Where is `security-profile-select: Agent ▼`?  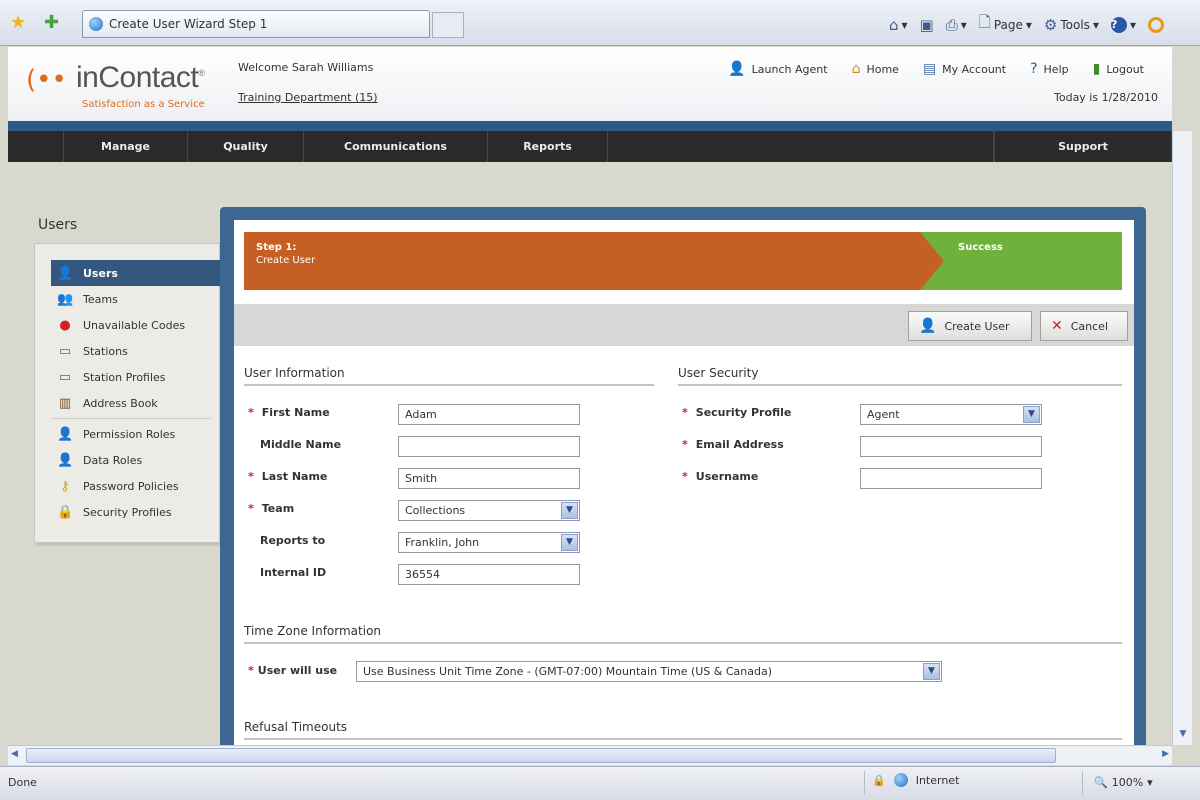 security-profile-select: Agent ▼ is located at coordinates (951, 414).